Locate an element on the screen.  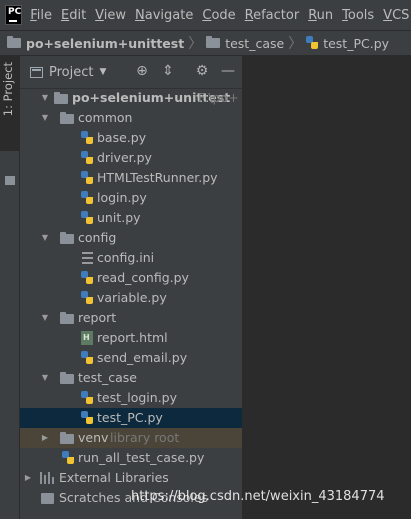
breadcrumb-label: po+selenium+unittest is located at coordinates (105, 43).